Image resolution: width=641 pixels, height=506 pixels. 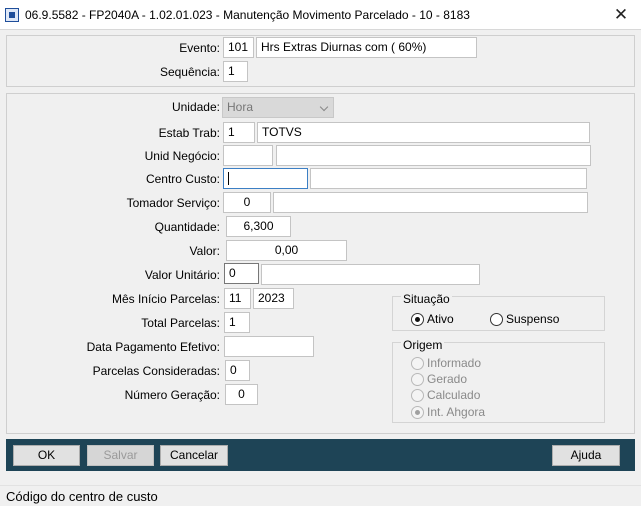 What do you see at coordinates (189, 72) in the screenshot?
I see `sequencia-label: Sequência:` at bounding box center [189, 72].